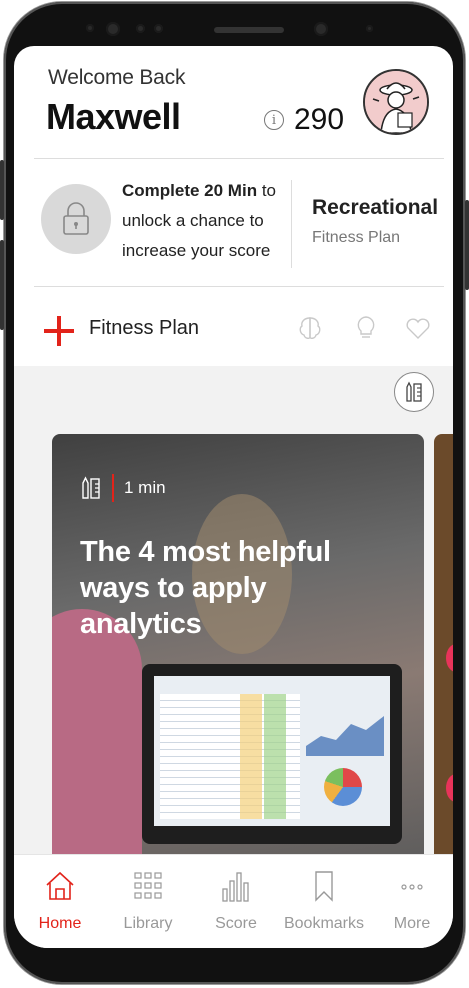  I want to click on avatar-illustration-icon, so click(396, 102).